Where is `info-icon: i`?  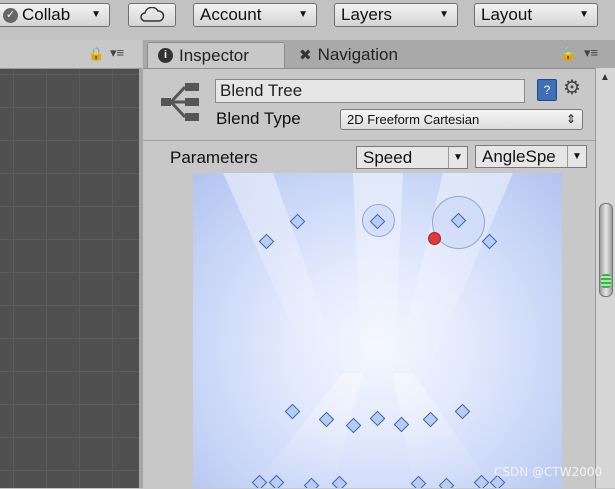
info-icon: i is located at coordinates (165, 55).